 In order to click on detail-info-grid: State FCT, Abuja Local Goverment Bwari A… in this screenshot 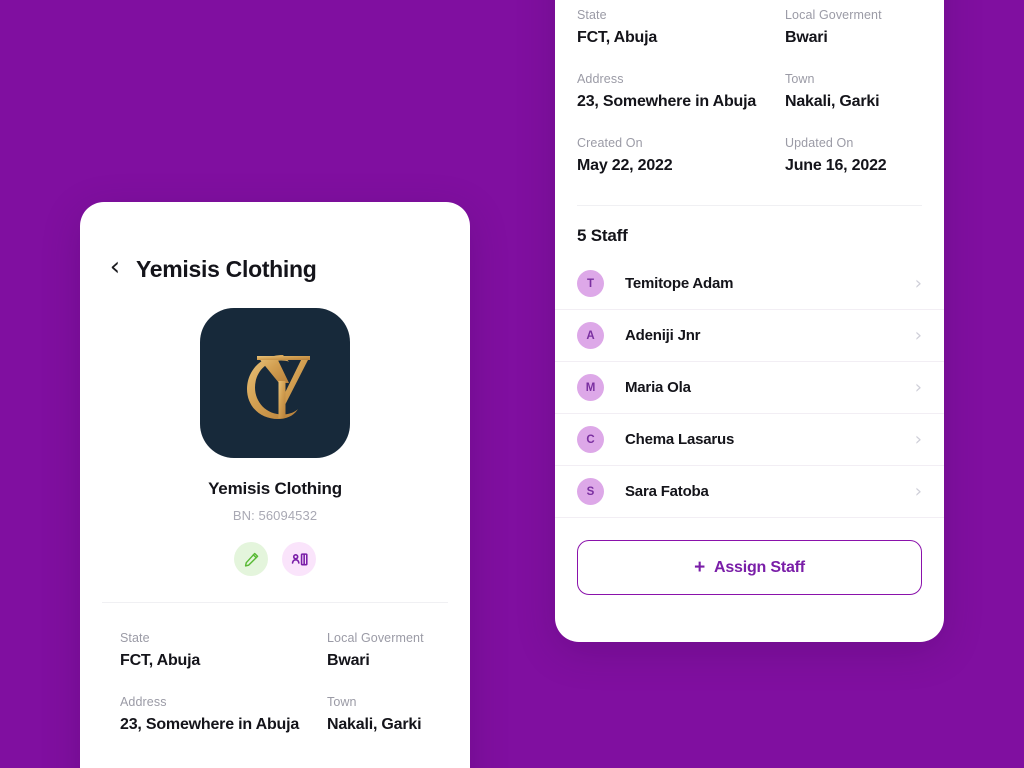, I will do `click(749, 87)`.